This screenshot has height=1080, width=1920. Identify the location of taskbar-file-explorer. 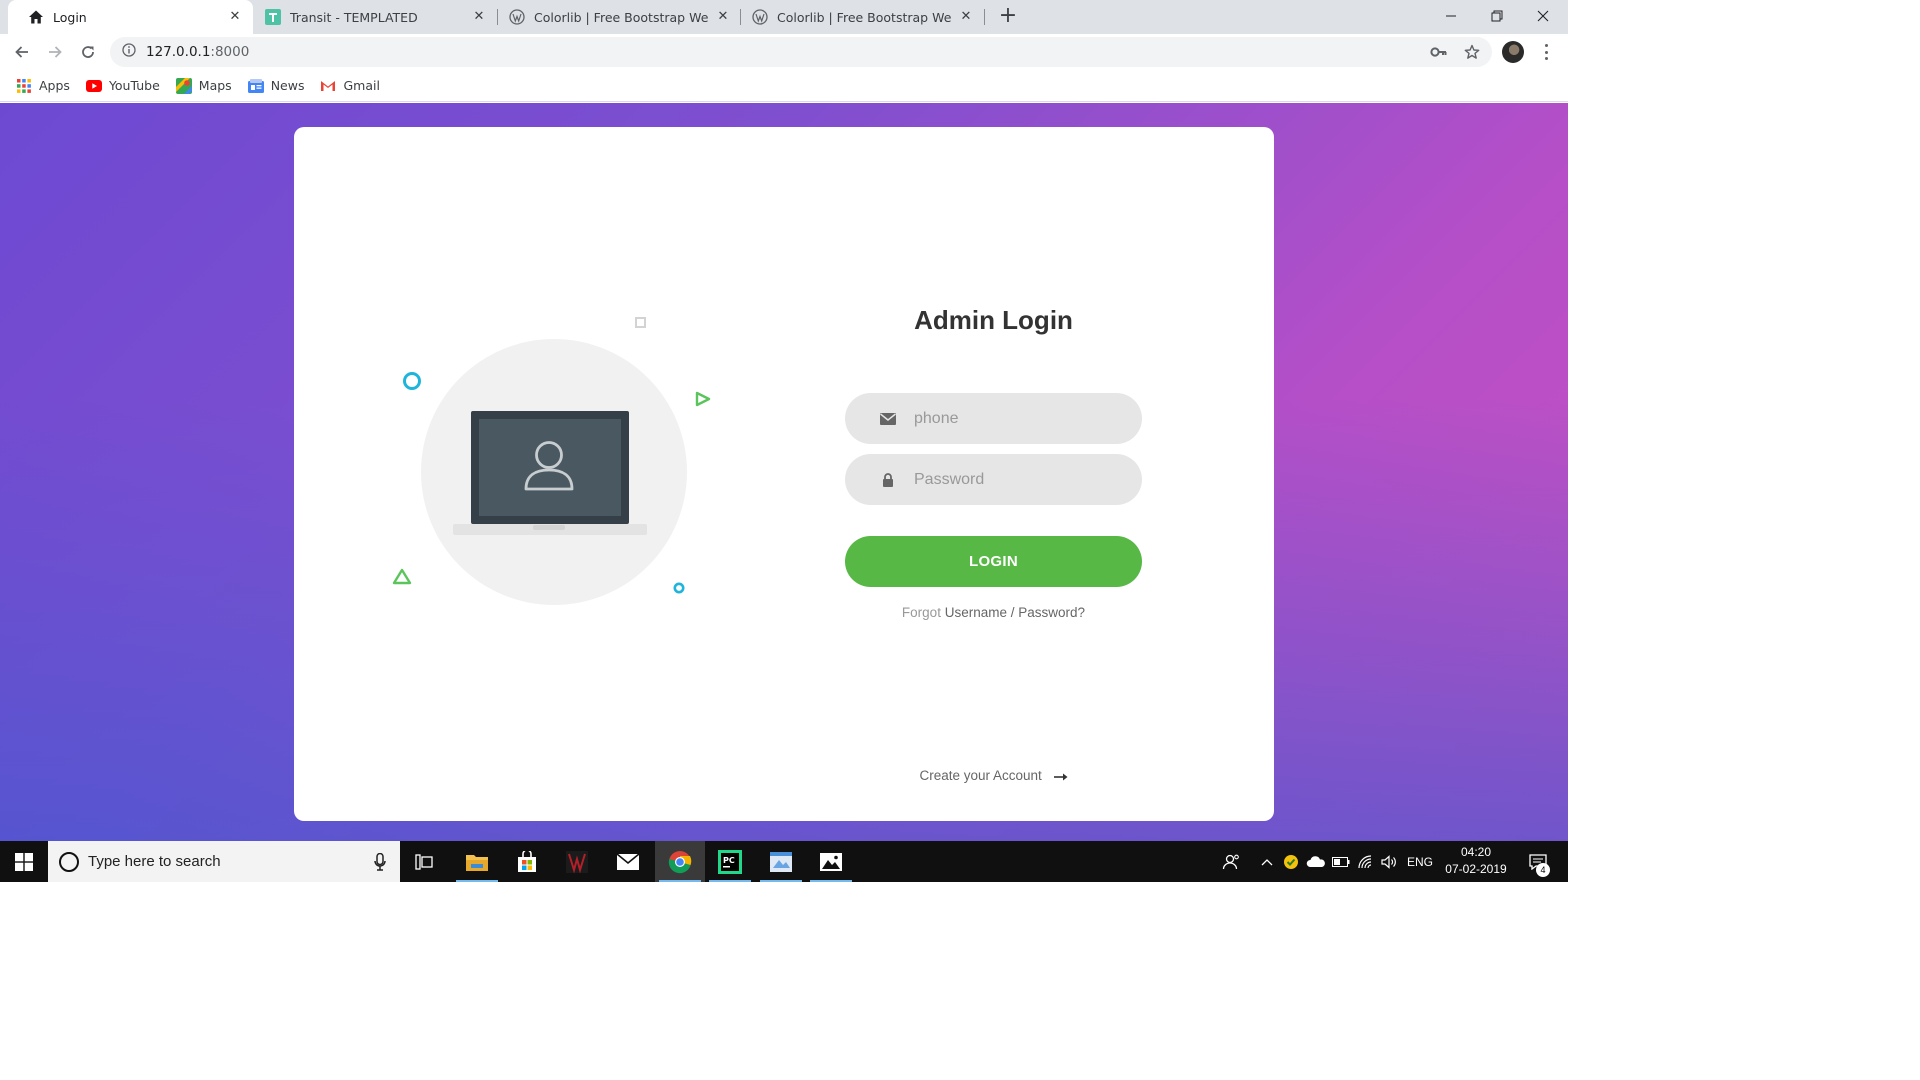
(477, 861).